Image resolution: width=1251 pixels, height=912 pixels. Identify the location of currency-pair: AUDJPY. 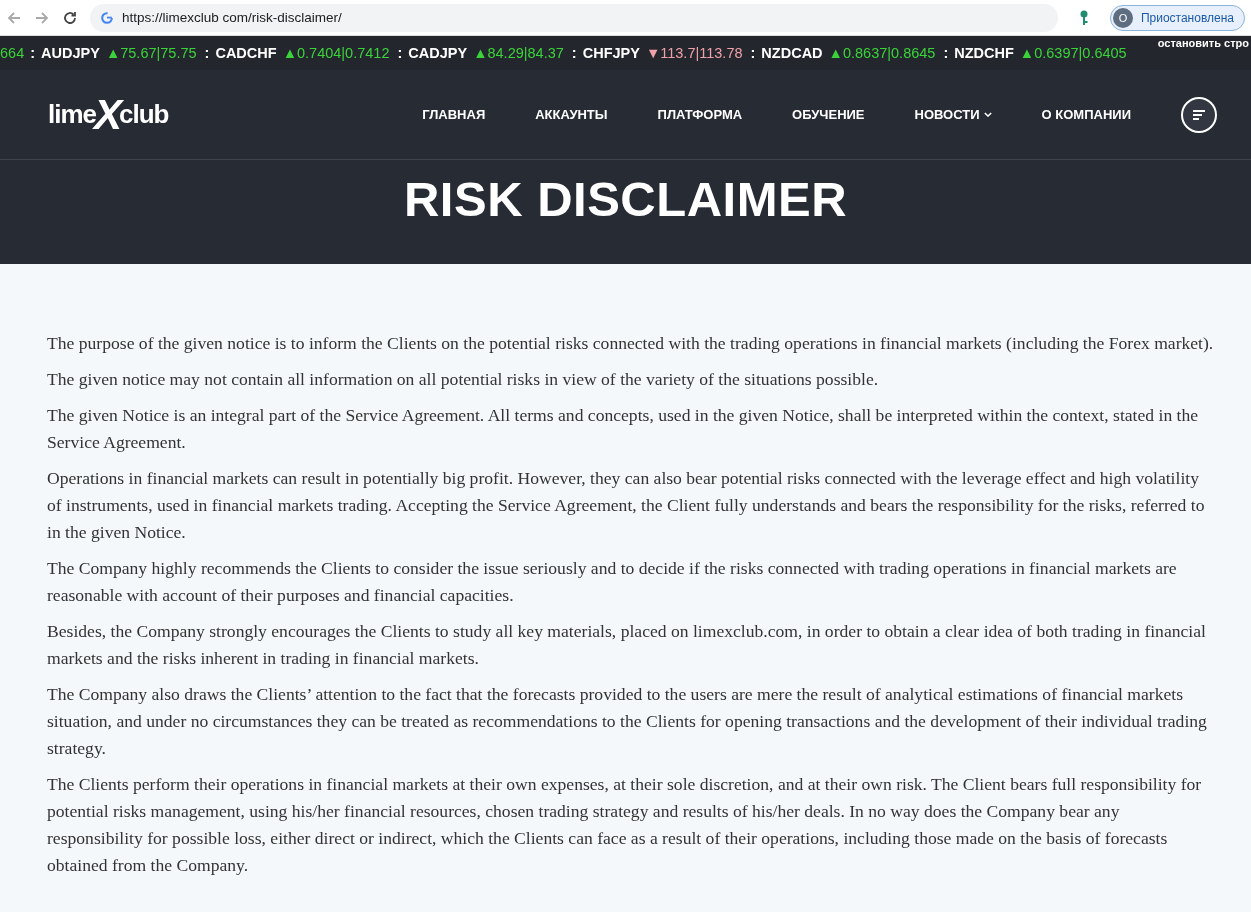
(70, 53).